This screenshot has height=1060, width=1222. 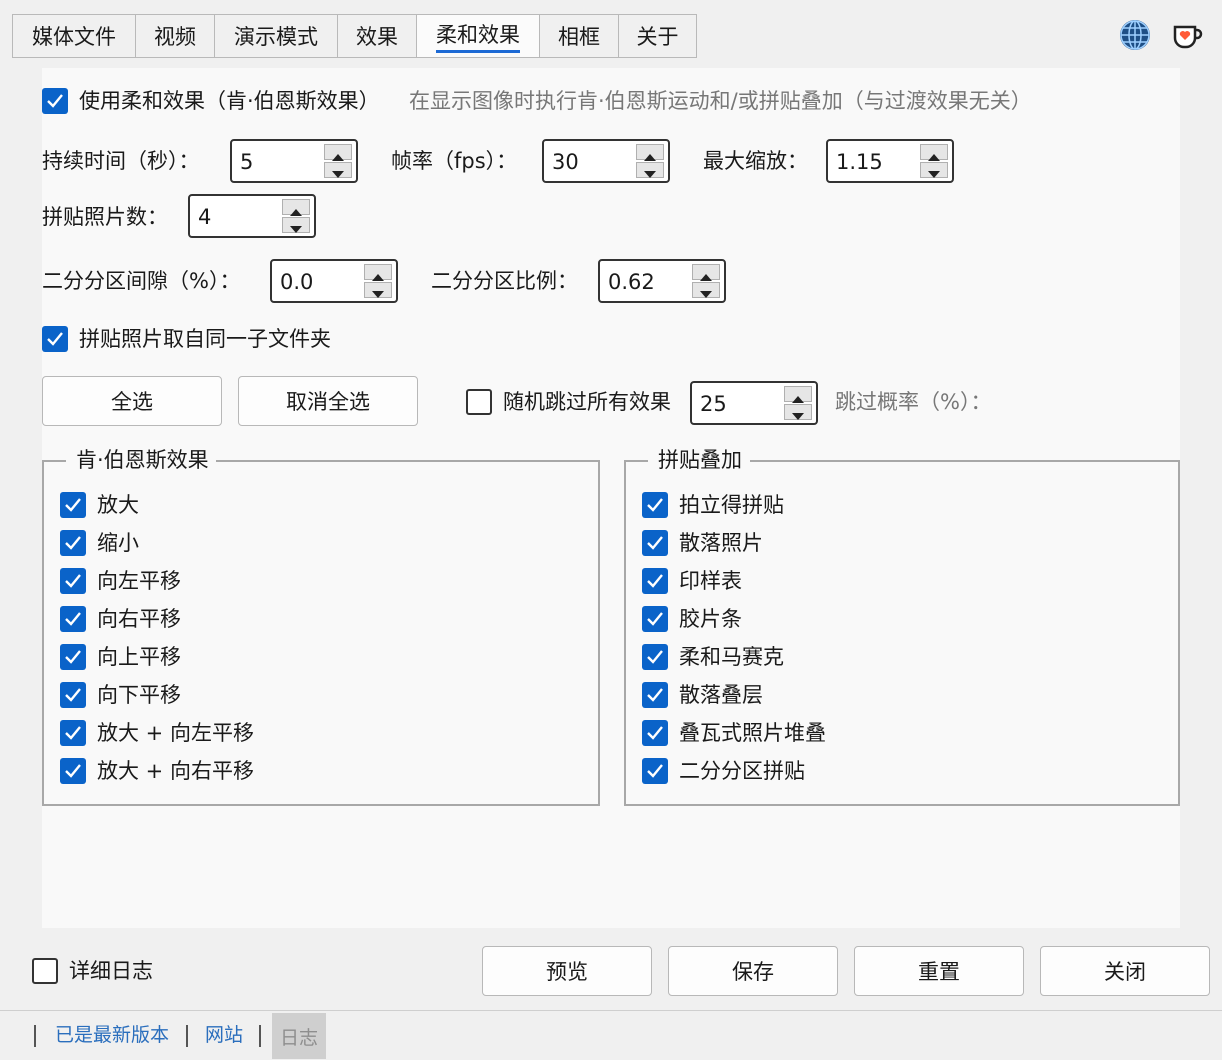 What do you see at coordinates (139, 581) in the screenshot?
I see `ken-burns-item-label: 向左平移` at bounding box center [139, 581].